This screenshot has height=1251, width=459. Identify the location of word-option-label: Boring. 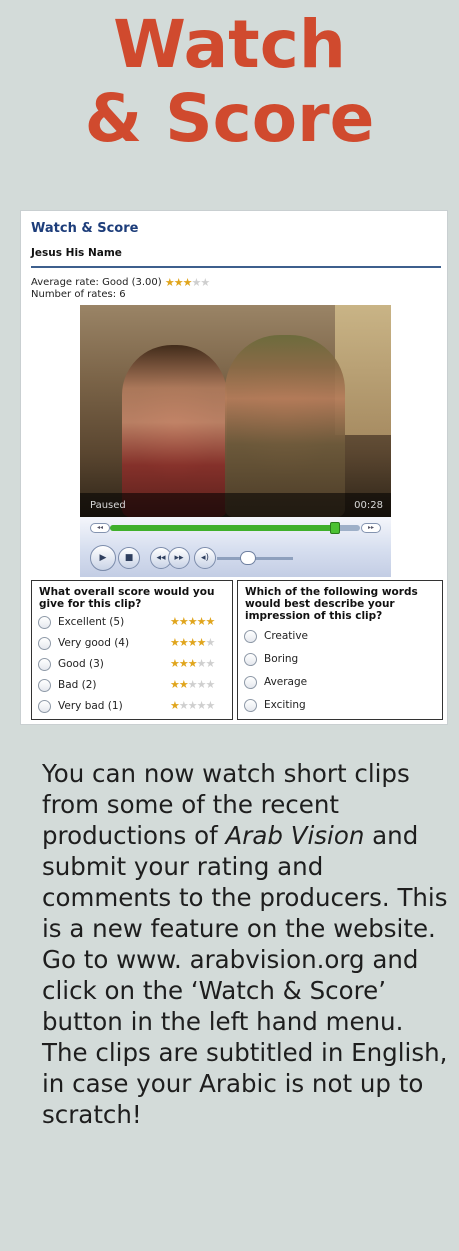
(281, 659).